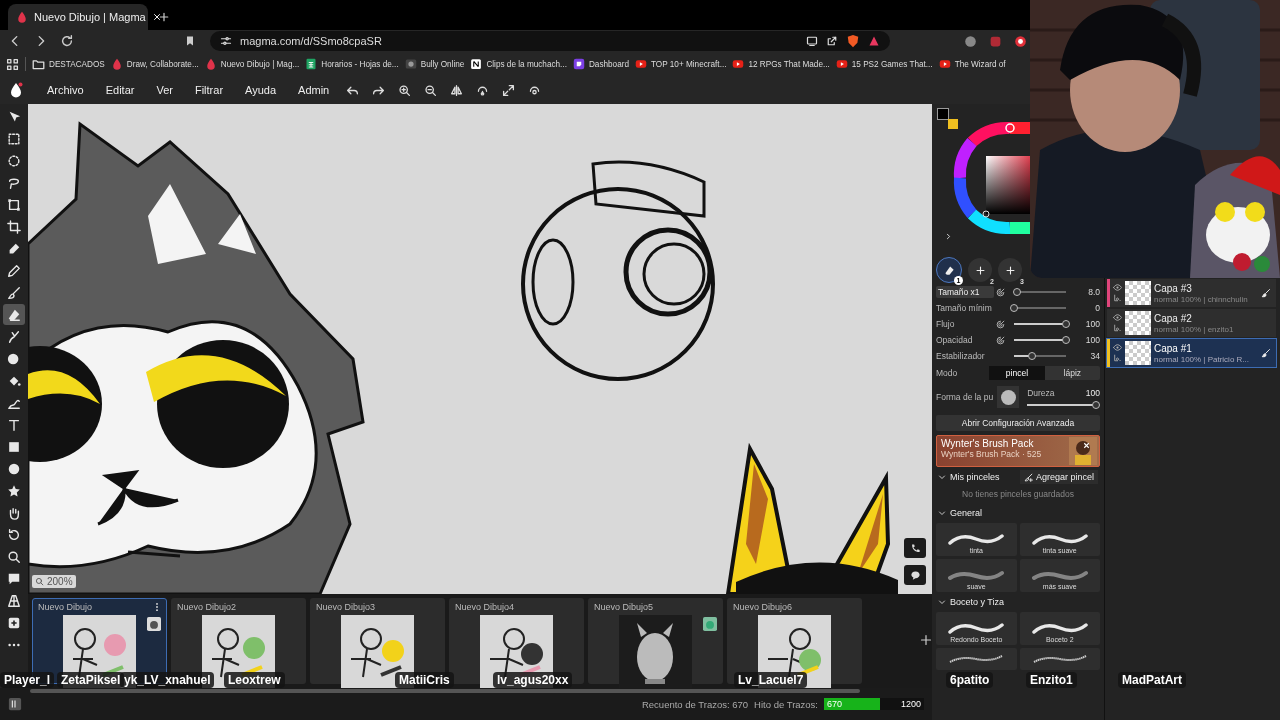  What do you see at coordinates (261, 90) in the screenshot?
I see `menu-item: Ayuda` at bounding box center [261, 90].